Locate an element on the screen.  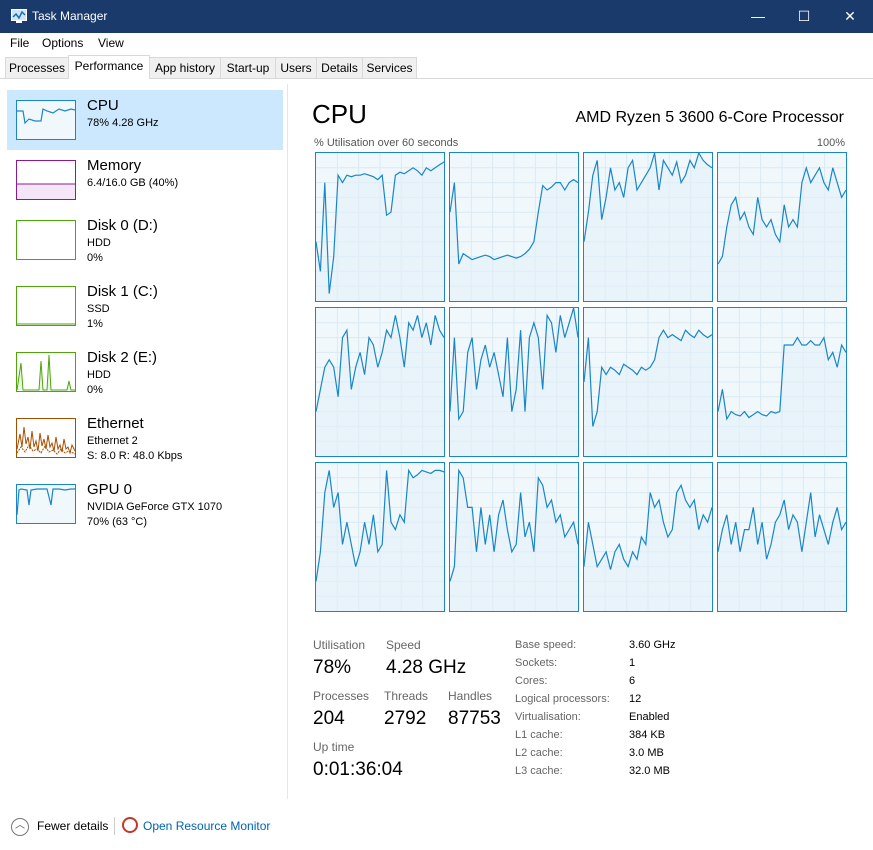
tab-details: Details is located at coordinates (339, 67).